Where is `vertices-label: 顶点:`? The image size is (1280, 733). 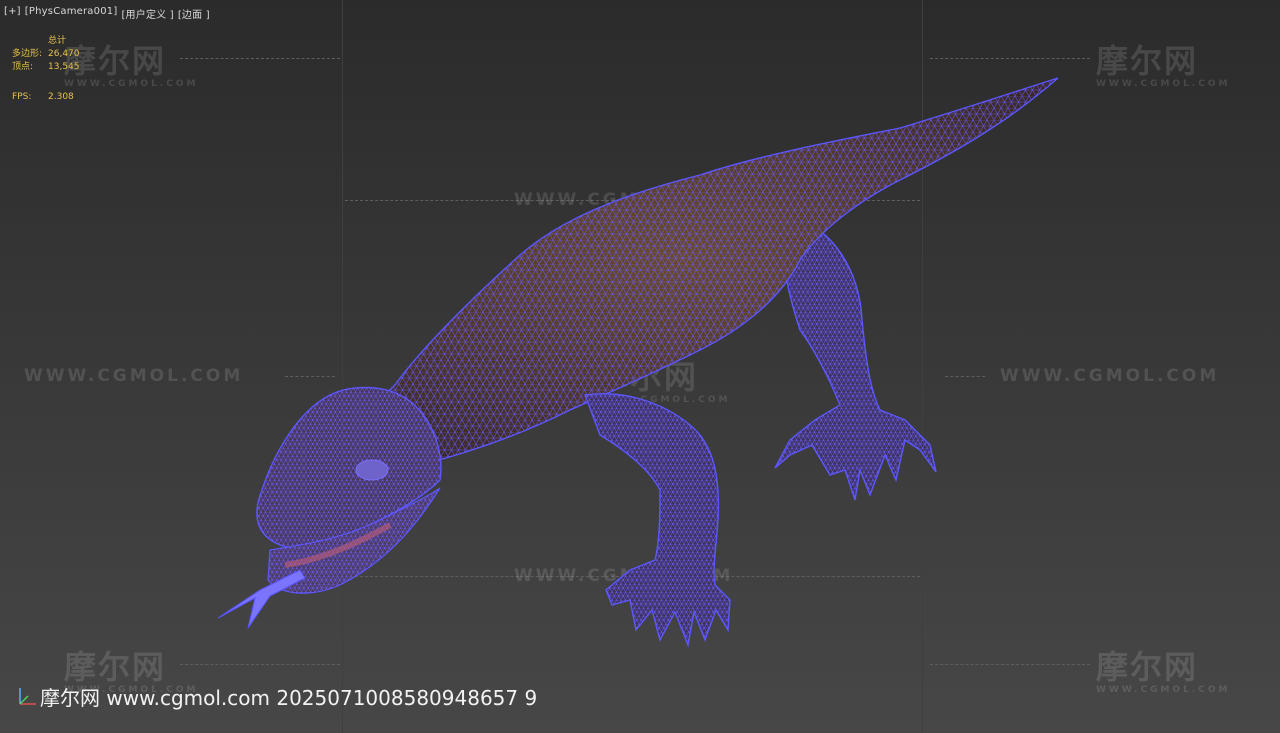
vertices-label: 顶点: is located at coordinates (23, 67).